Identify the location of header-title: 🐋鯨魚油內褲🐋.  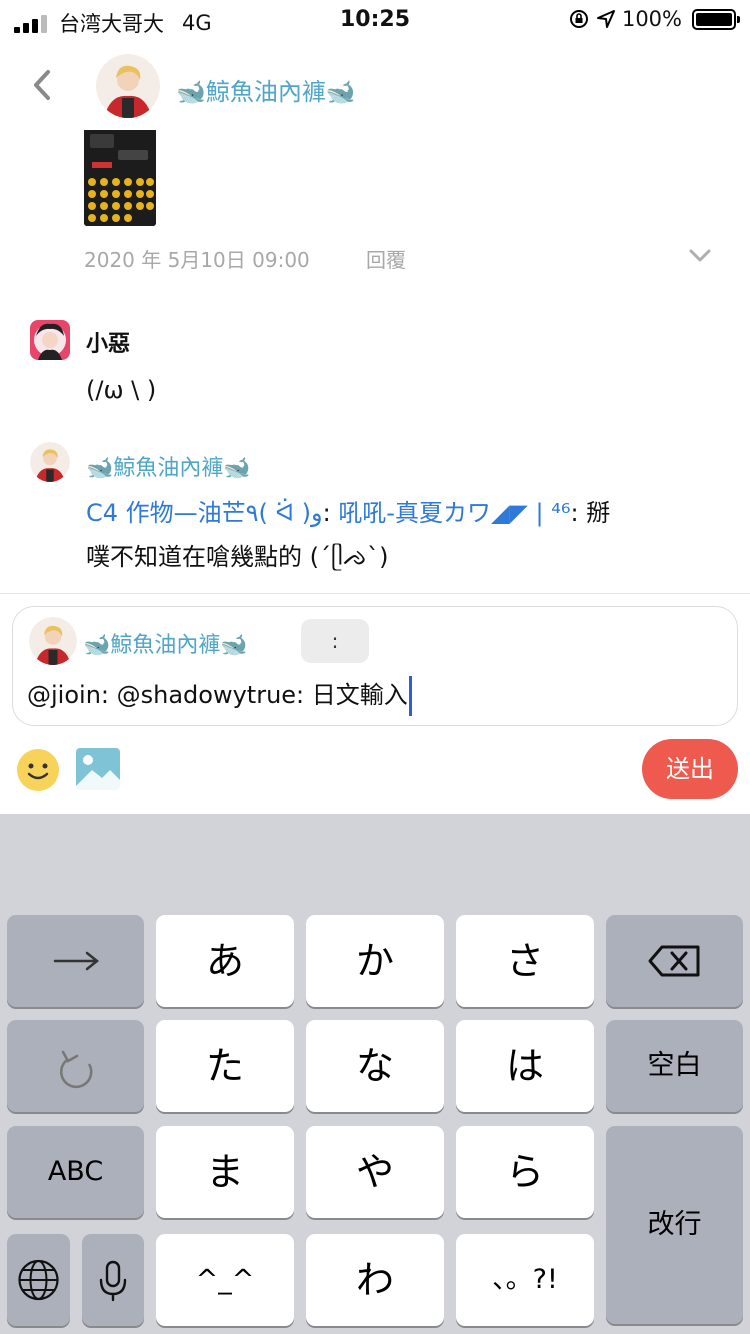
(266, 89).